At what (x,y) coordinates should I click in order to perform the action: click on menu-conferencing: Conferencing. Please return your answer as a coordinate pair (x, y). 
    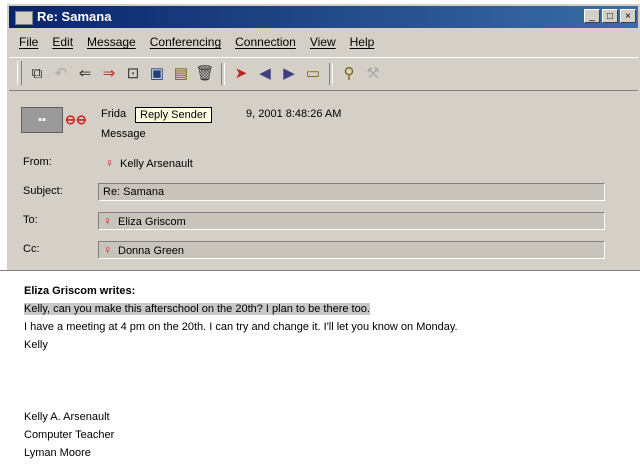
    Looking at the image, I should click on (185, 42).